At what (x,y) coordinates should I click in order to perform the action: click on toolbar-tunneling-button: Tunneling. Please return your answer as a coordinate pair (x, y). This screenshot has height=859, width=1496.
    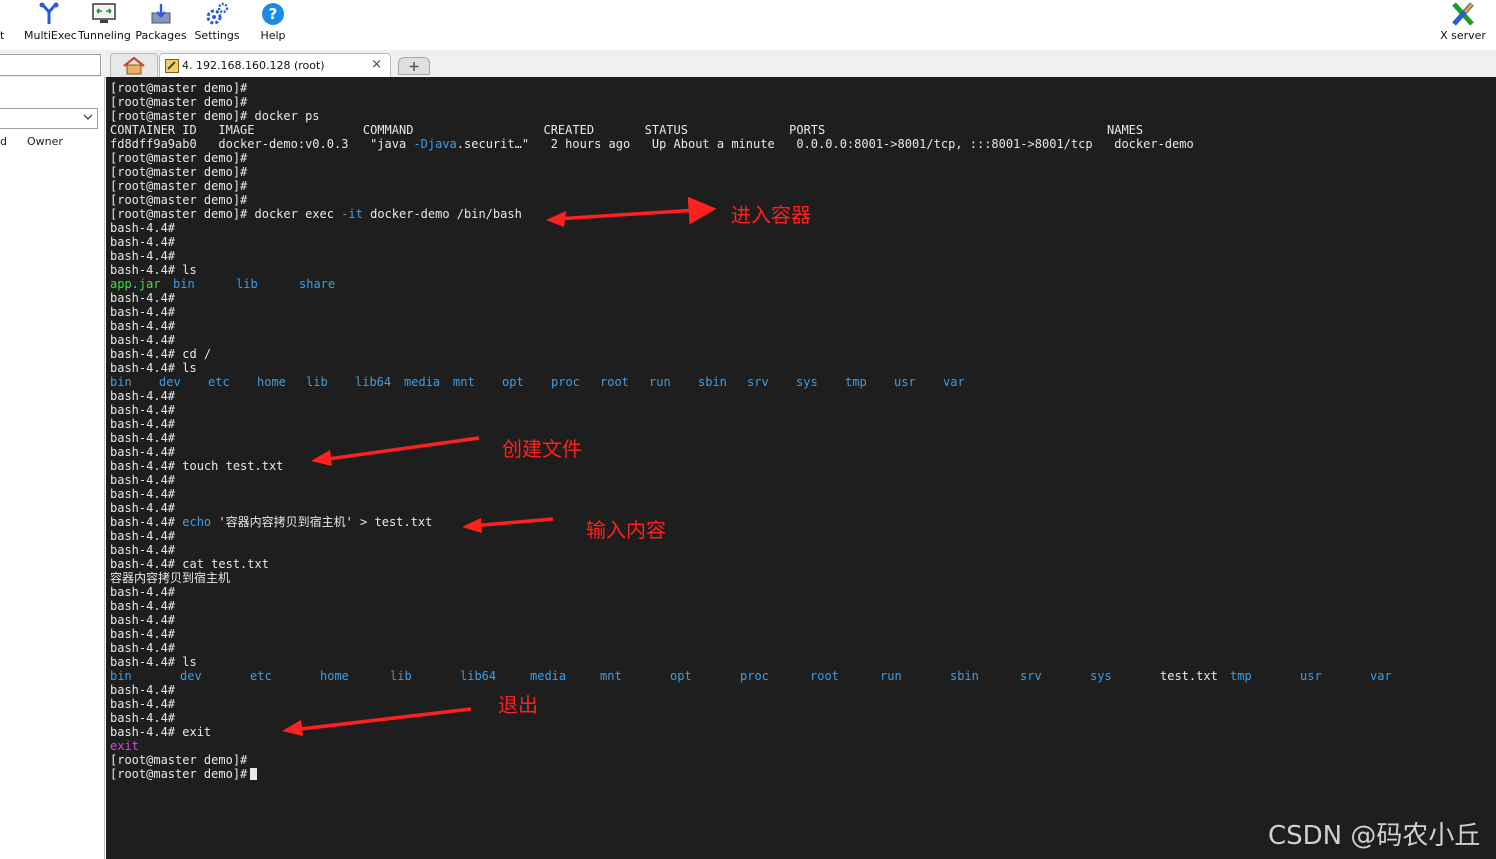
    Looking at the image, I should click on (104, 25).